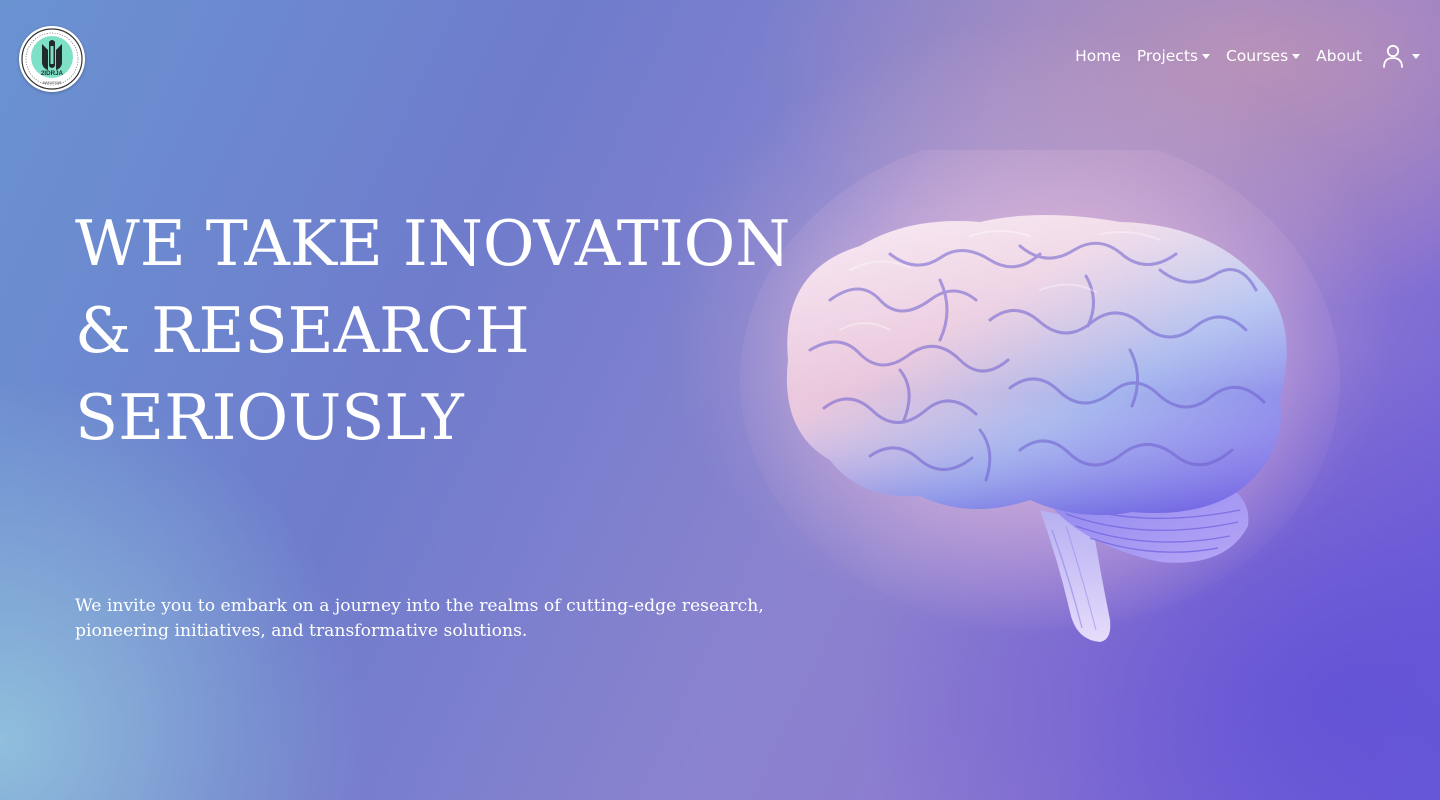 The width and height of the screenshot is (1440, 800). I want to click on main-navigation: Home Projects Courses About, so click(1247, 56).